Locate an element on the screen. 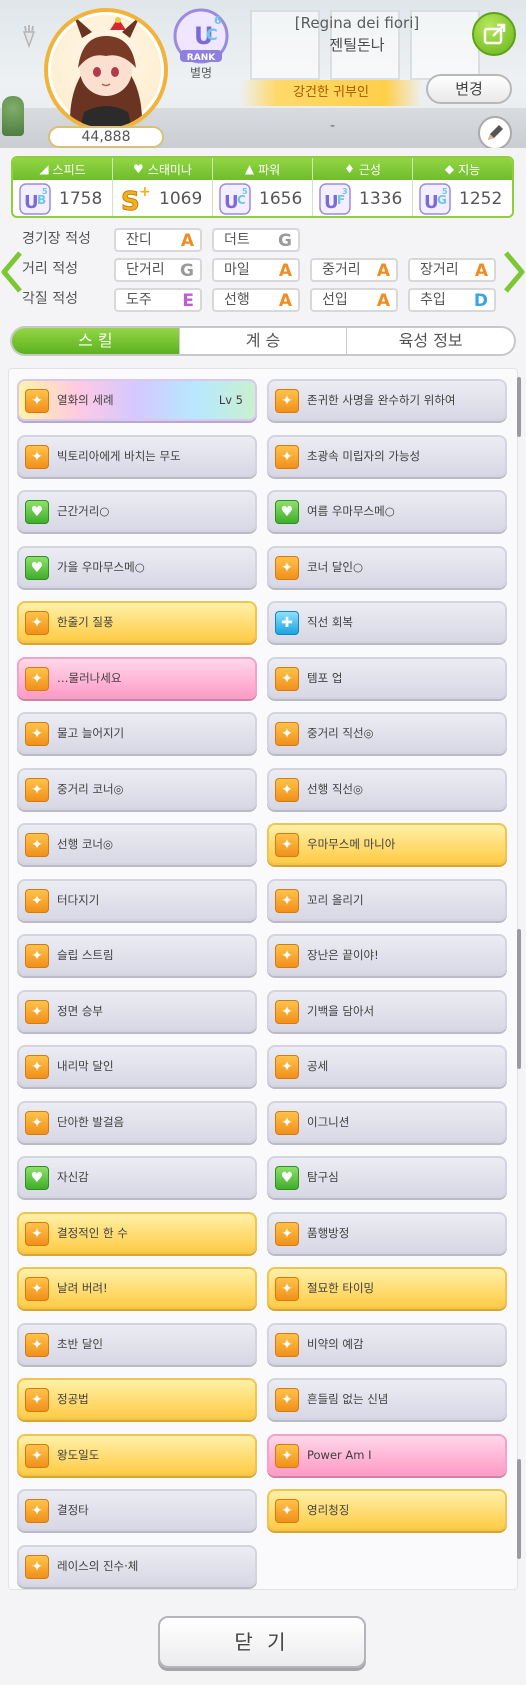 The height and width of the screenshot is (1685, 526). skill-card: ✦ 단아한 발걸음 is located at coordinates (137, 1122).